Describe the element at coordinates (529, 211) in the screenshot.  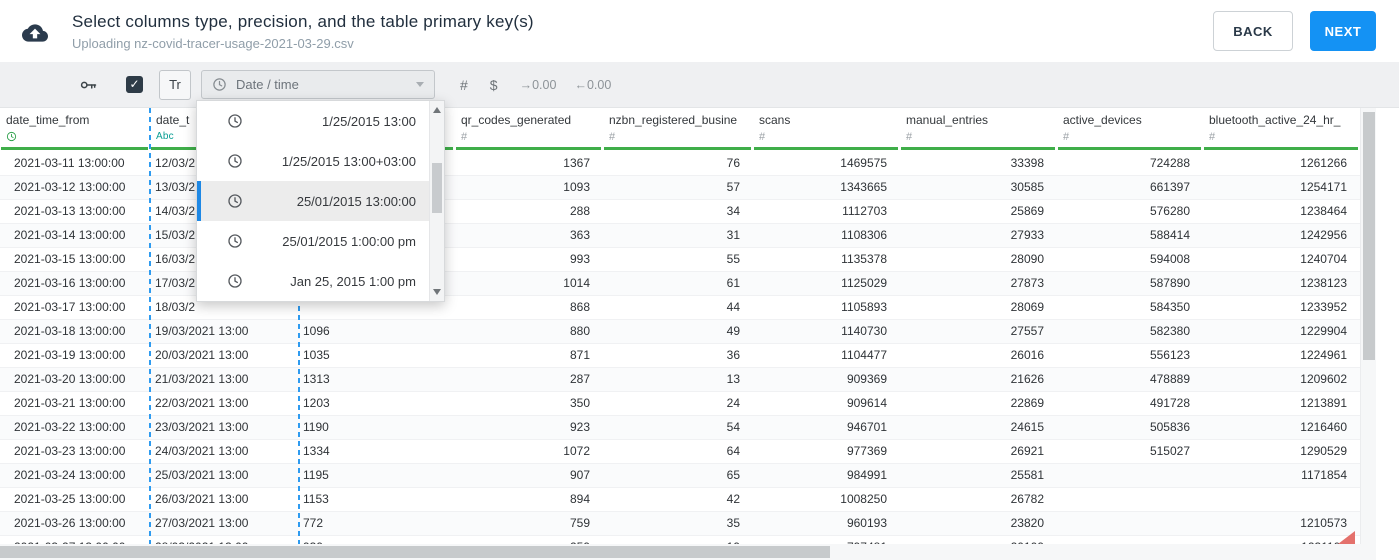
I see `table-cell: 288` at that location.